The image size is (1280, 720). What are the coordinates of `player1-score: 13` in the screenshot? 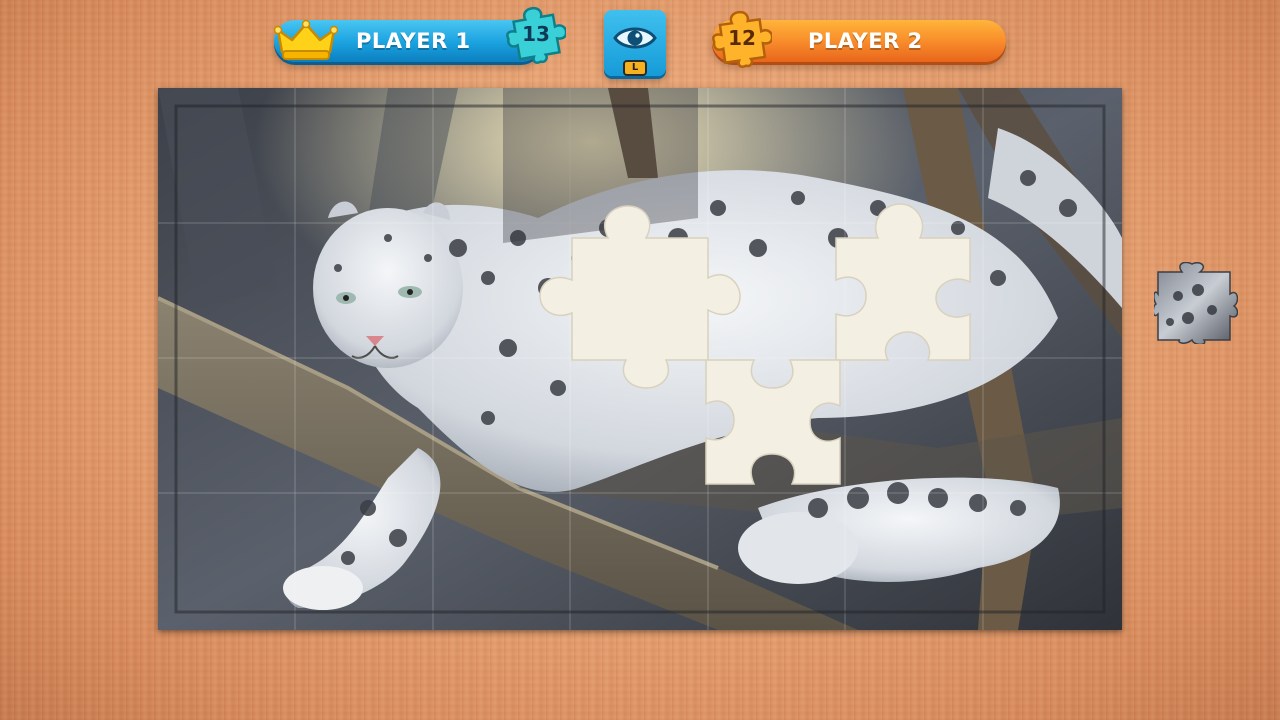 It's located at (536, 34).